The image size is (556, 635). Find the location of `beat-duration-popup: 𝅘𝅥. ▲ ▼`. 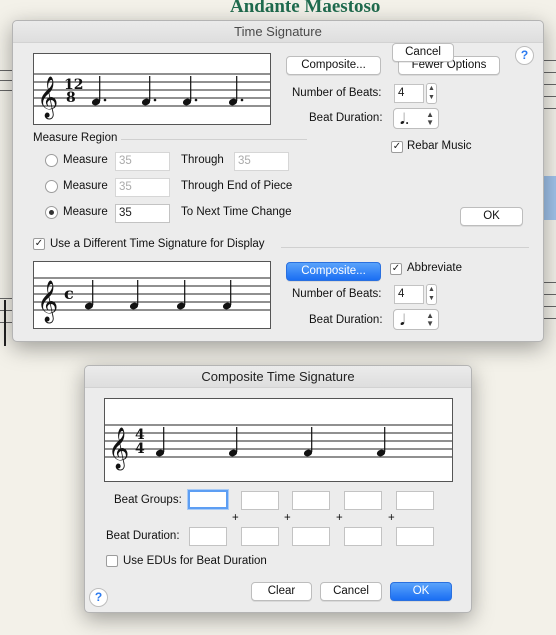

beat-duration-popup: 𝅘𝅥. ▲ ▼ is located at coordinates (416, 118).